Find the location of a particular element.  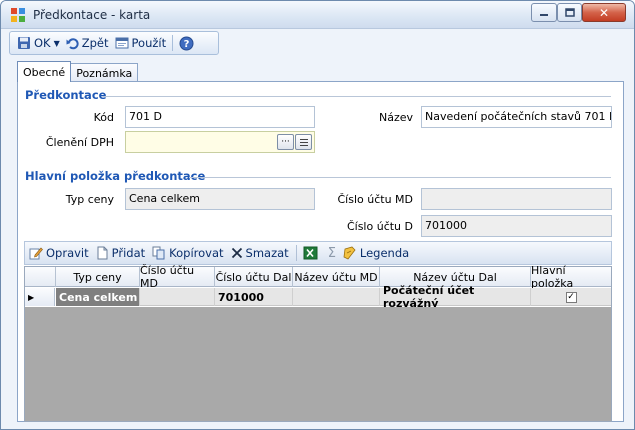

legend-button: Legenda is located at coordinates (376, 253).